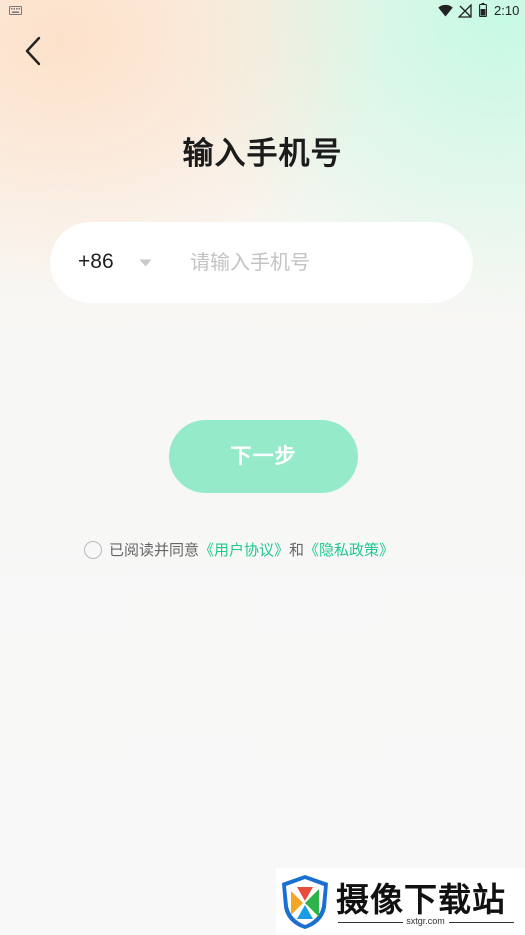  What do you see at coordinates (445, 10) in the screenshot?
I see `wifi-icon` at bounding box center [445, 10].